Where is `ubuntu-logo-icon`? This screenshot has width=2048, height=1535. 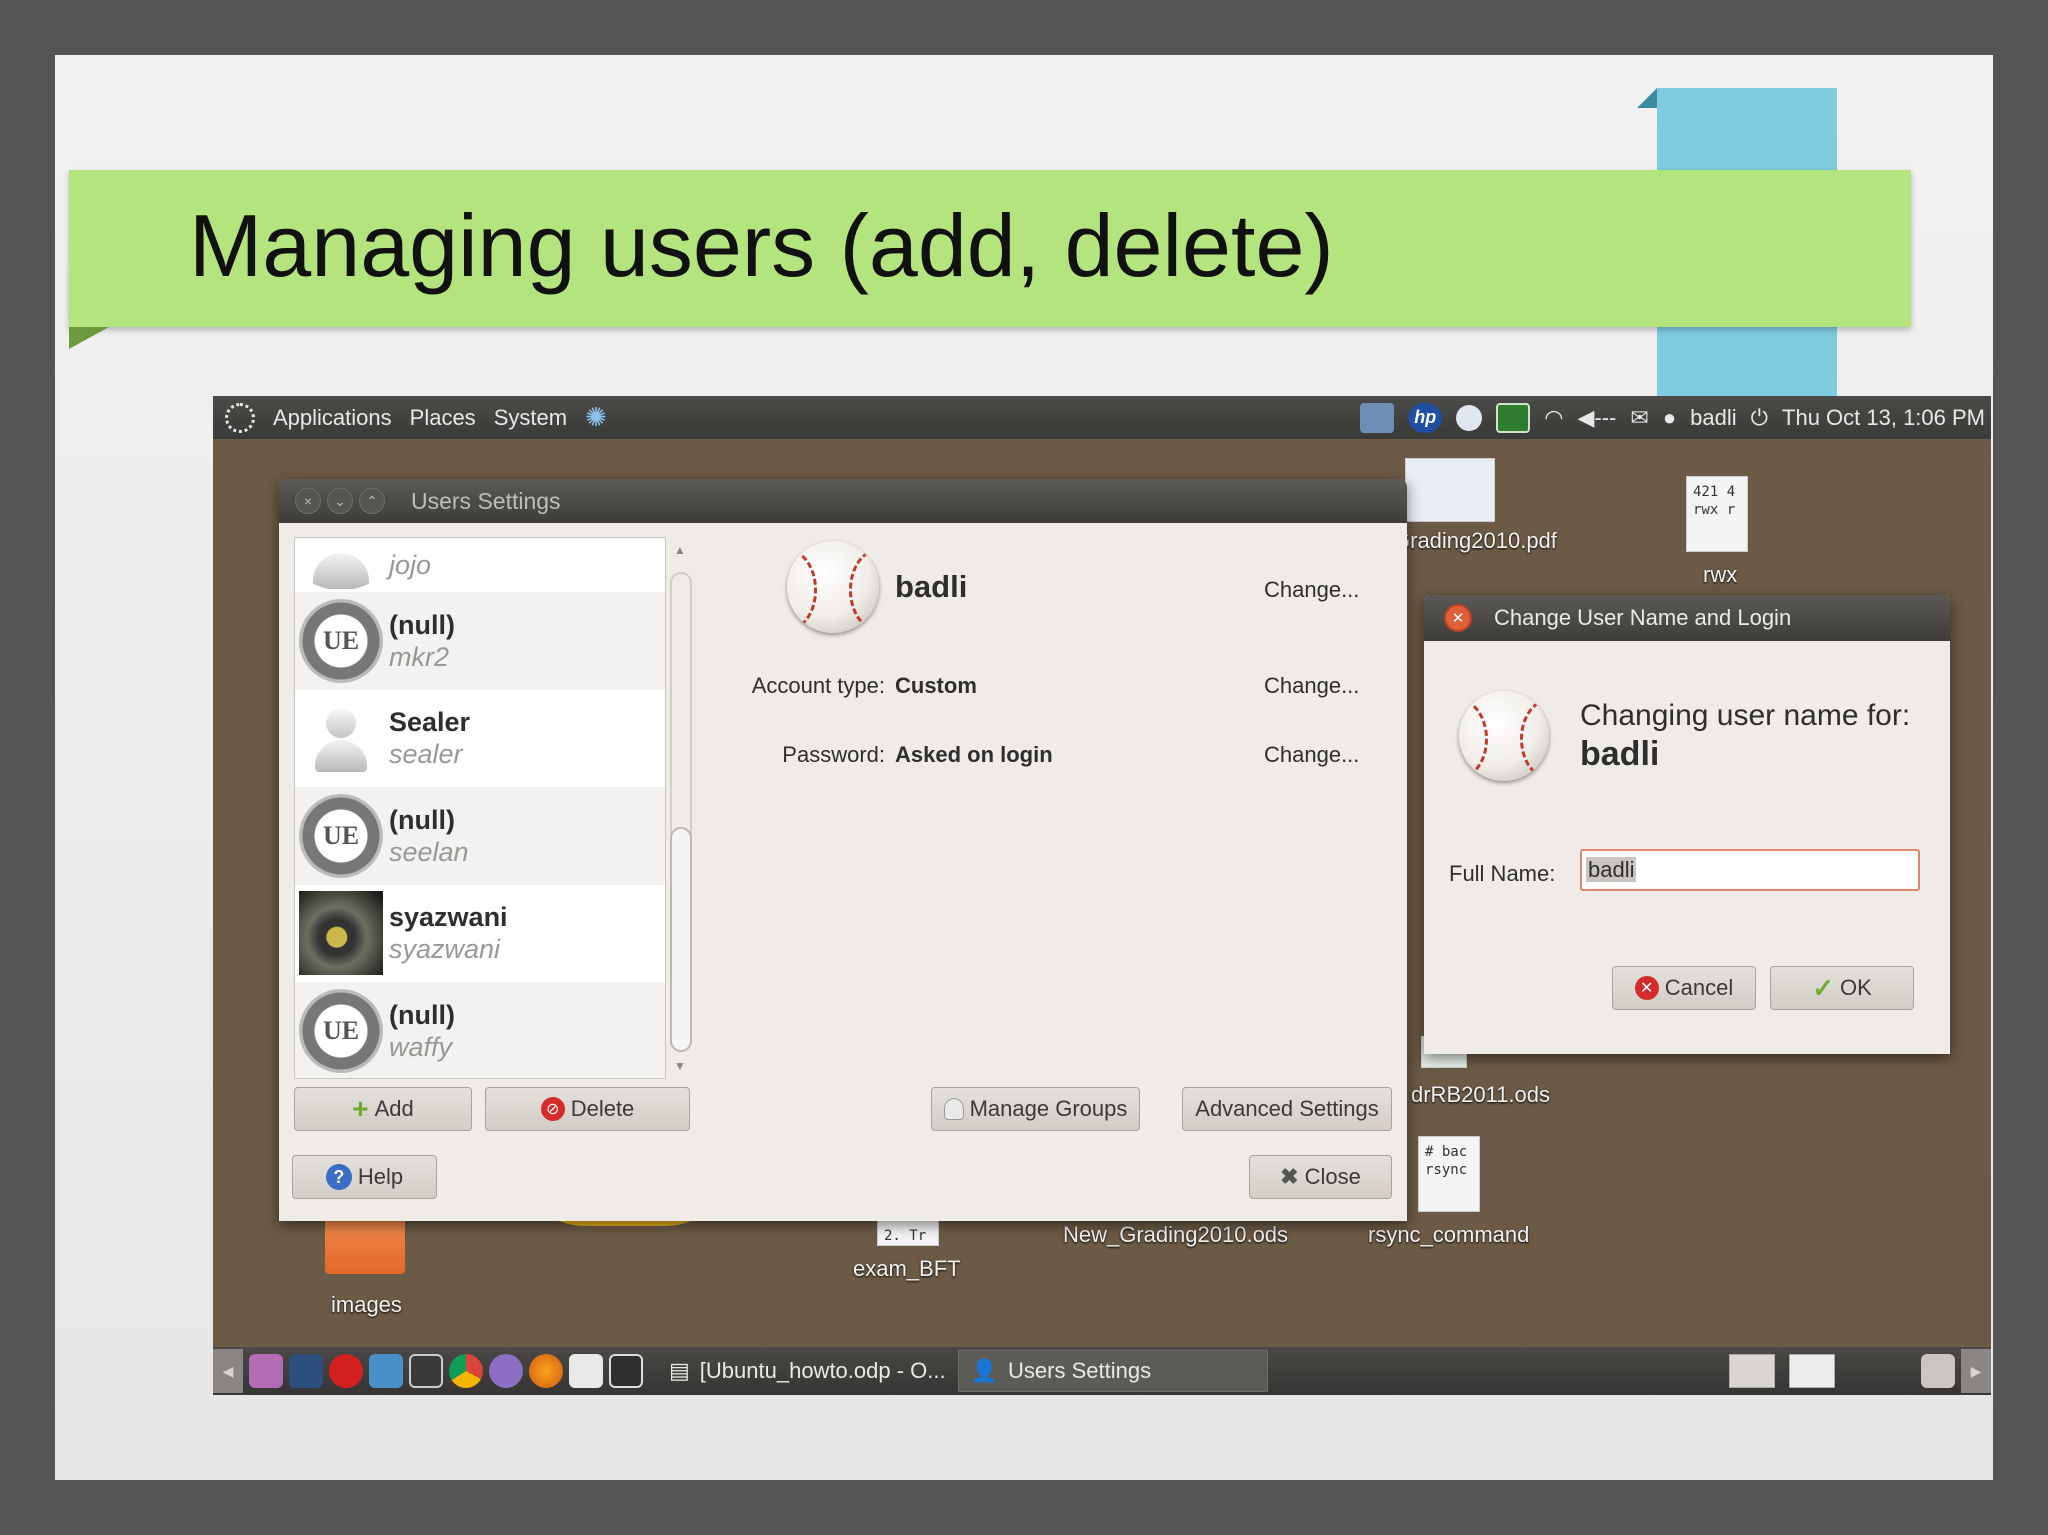 ubuntu-logo-icon is located at coordinates (240, 417).